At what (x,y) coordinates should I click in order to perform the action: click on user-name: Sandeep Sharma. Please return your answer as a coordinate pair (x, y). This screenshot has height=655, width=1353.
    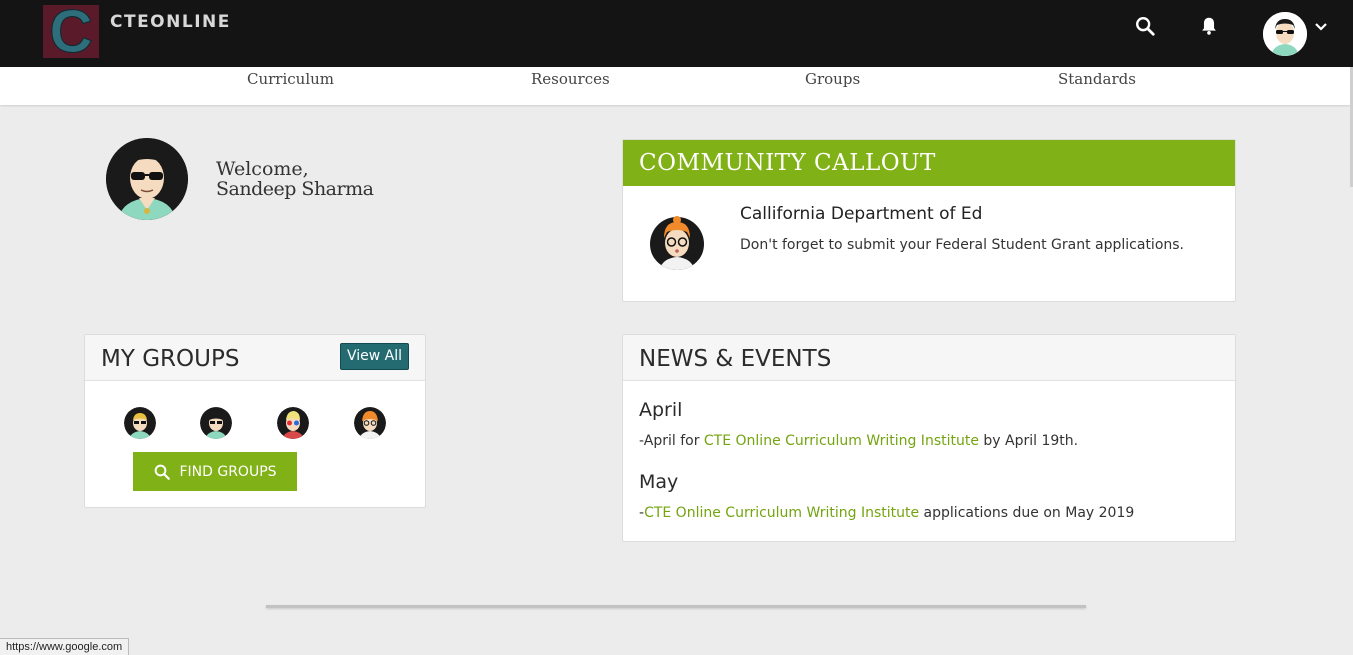
    Looking at the image, I should click on (295, 189).